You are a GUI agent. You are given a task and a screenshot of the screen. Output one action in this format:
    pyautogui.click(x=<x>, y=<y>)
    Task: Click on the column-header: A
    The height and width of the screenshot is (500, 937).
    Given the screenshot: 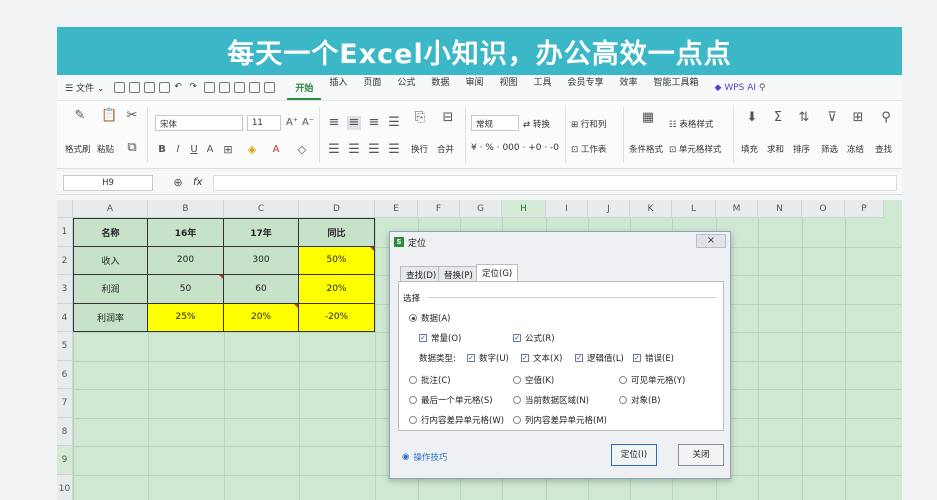 What is the action you would take?
    pyautogui.click(x=110, y=209)
    